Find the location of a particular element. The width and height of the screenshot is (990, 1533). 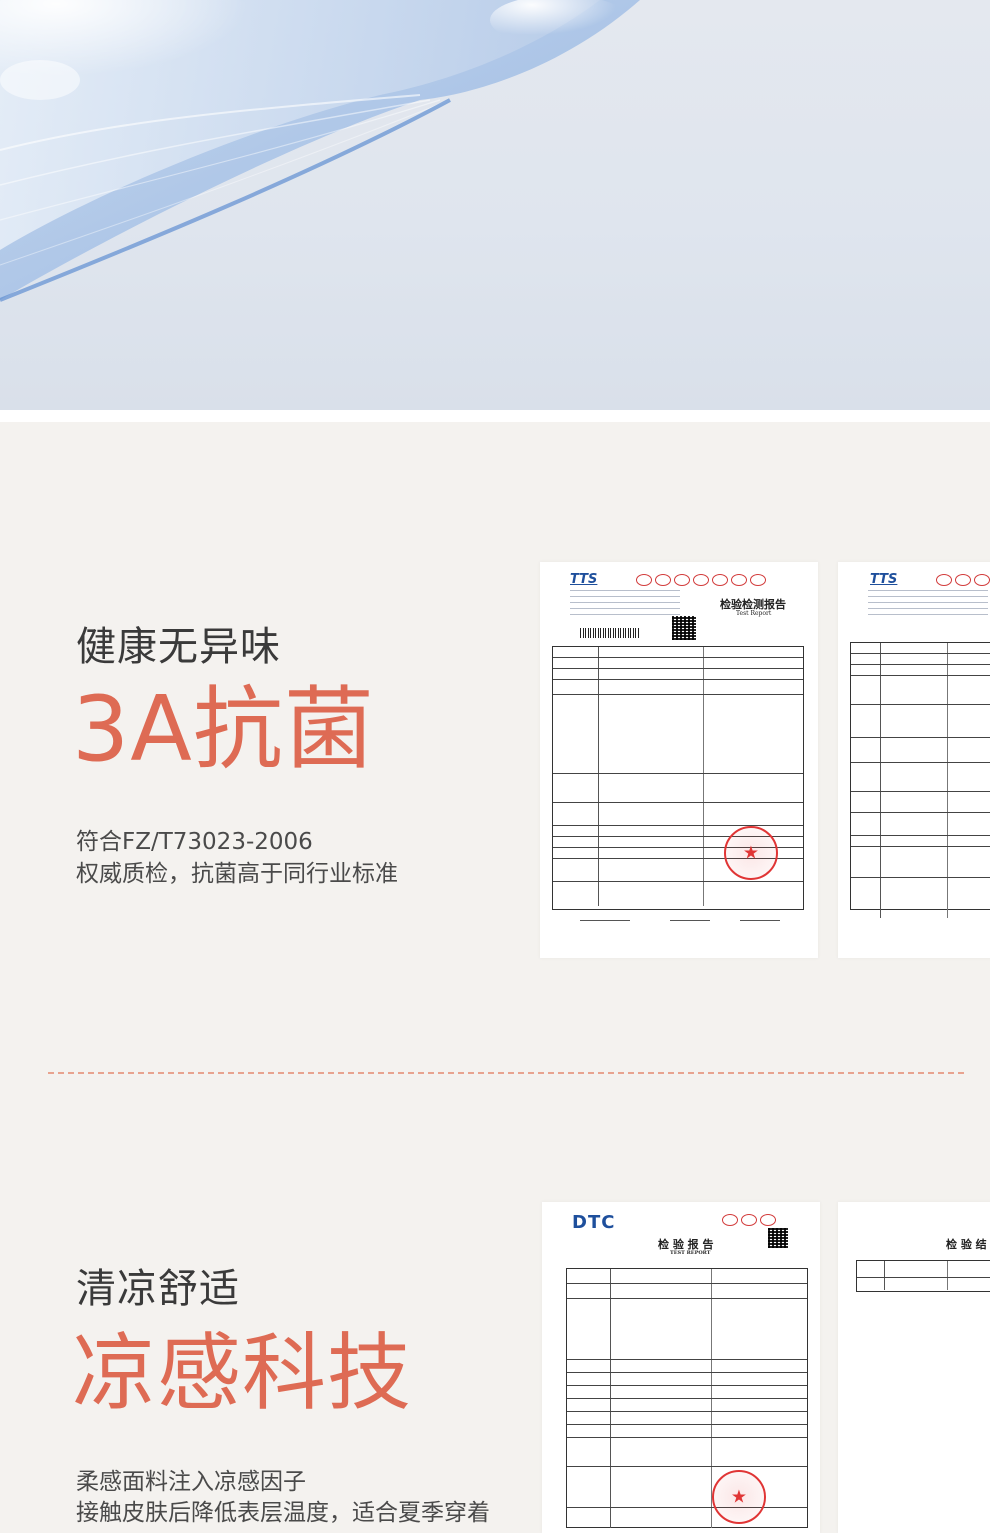

hero-divider is located at coordinates (495, 416).